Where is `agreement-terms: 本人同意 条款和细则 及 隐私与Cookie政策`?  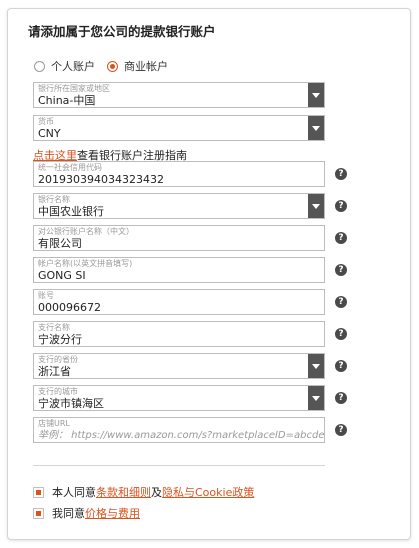 agreement-terms: 本人同意 条款和细则 及 隐私与Cookie政策 is located at coordinates (143, 492).